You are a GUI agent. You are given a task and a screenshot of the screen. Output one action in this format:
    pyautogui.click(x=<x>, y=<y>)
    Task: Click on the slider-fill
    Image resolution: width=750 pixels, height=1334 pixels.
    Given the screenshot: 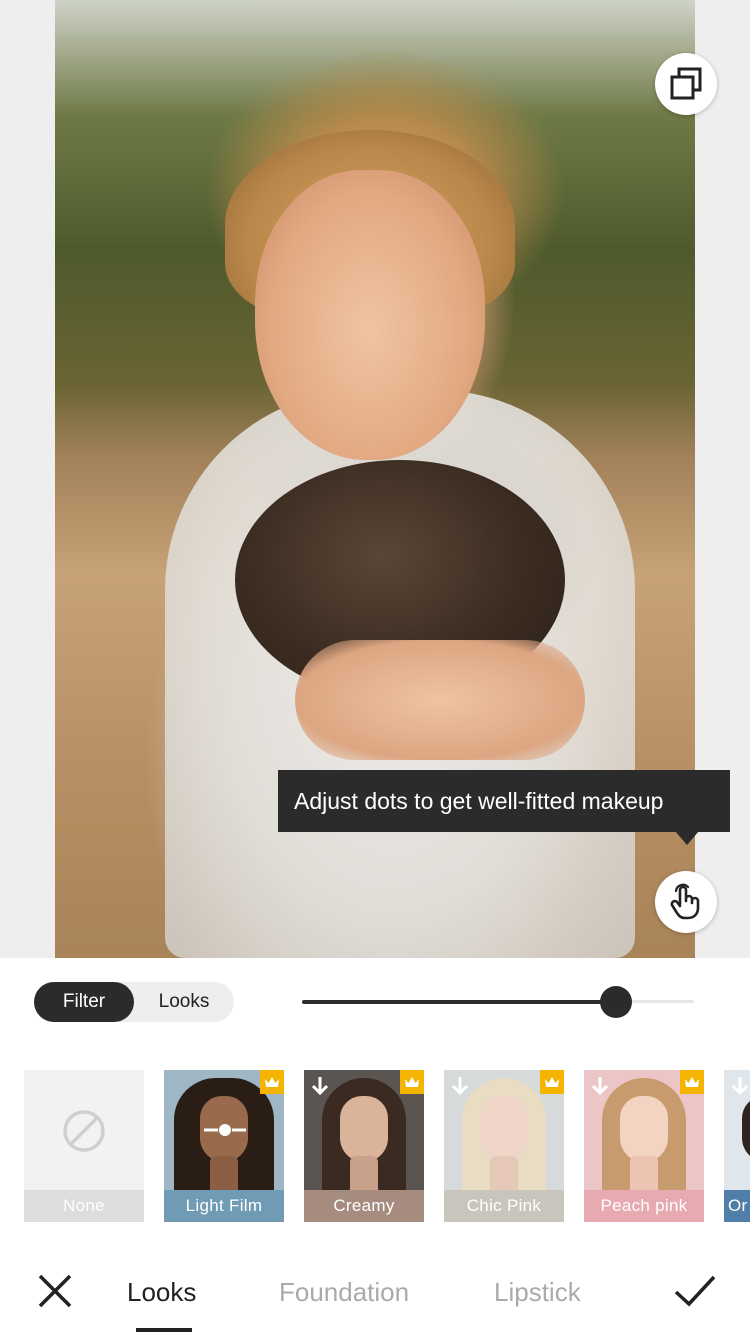 What is the action you would take?
    pyautogui.click(x=459, y=1001)
    